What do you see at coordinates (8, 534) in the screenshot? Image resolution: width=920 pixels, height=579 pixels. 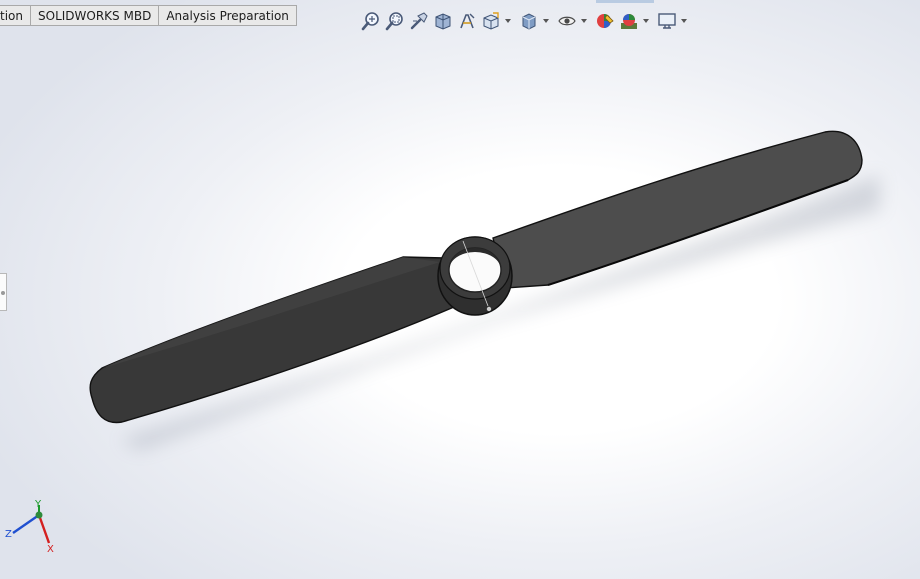 I see `triad-z-label: Z` at bounding box center [8, 534].